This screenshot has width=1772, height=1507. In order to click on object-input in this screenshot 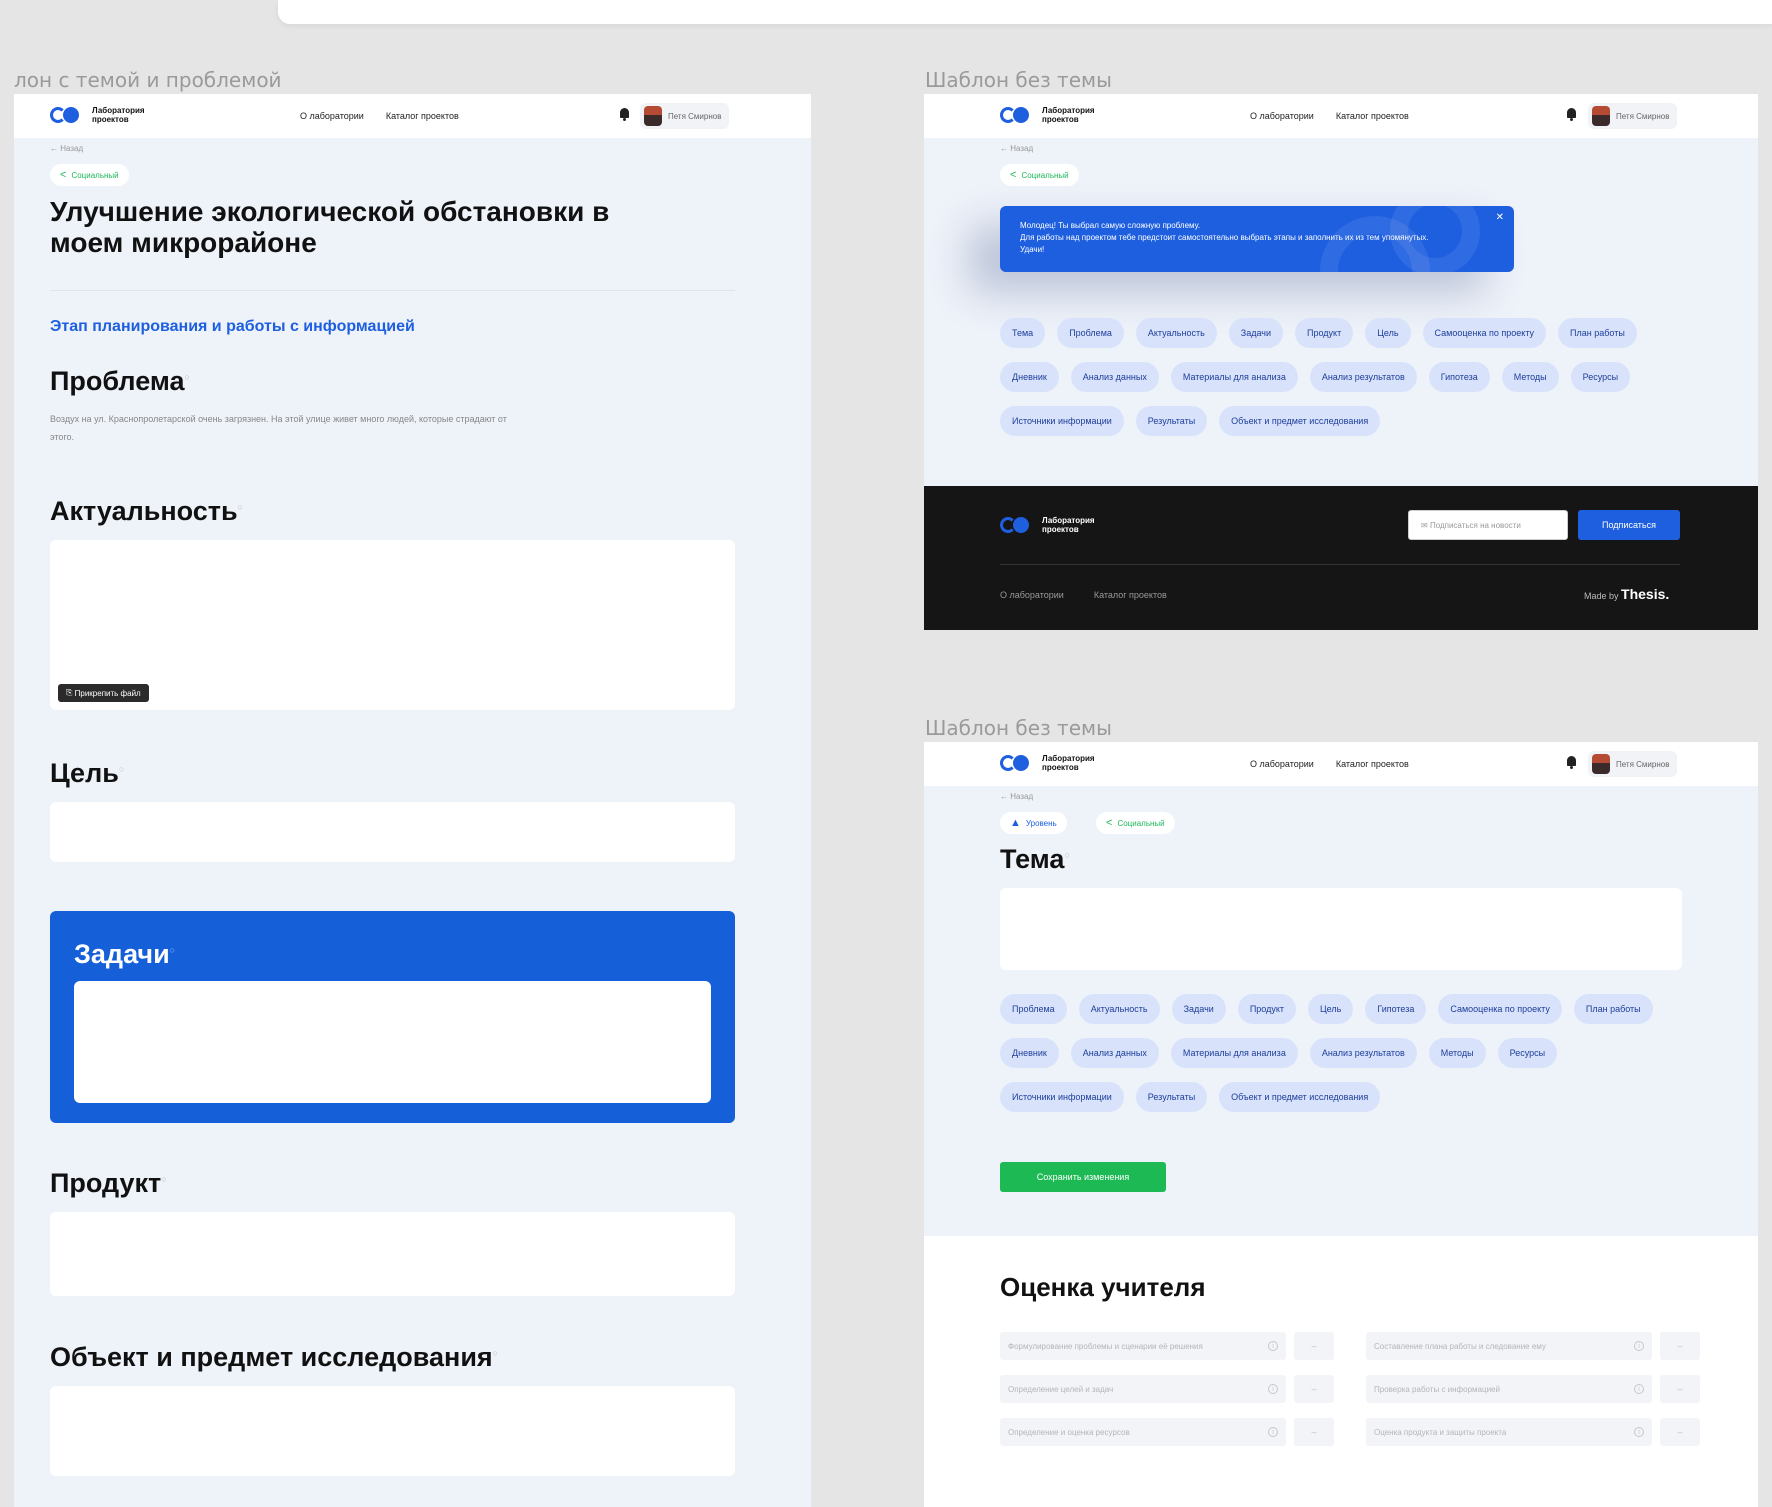, I will do `click(392, 1431)`.